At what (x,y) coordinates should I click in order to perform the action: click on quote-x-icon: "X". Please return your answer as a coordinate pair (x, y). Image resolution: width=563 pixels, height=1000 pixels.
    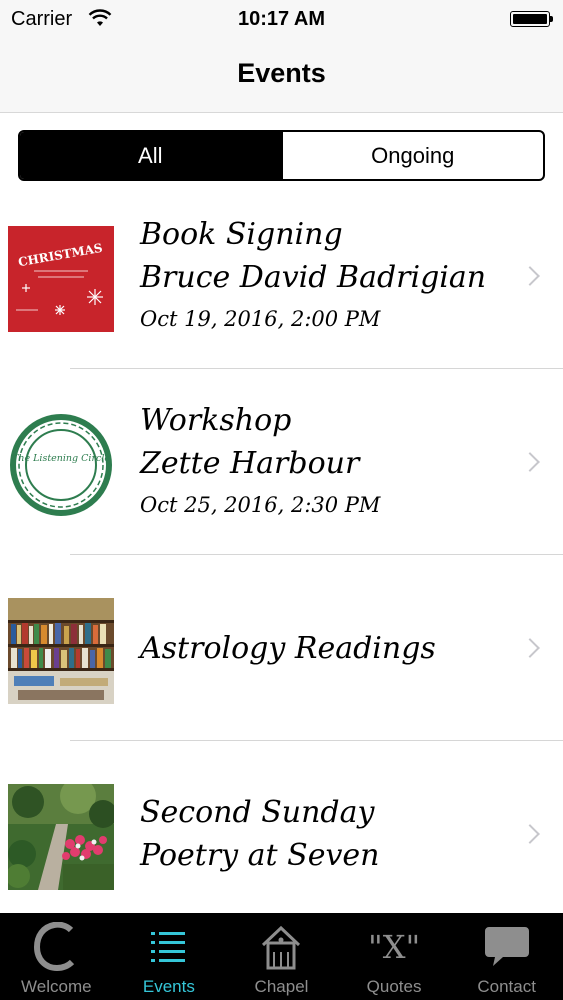
    Looking at the image, I should click on (394, 947).